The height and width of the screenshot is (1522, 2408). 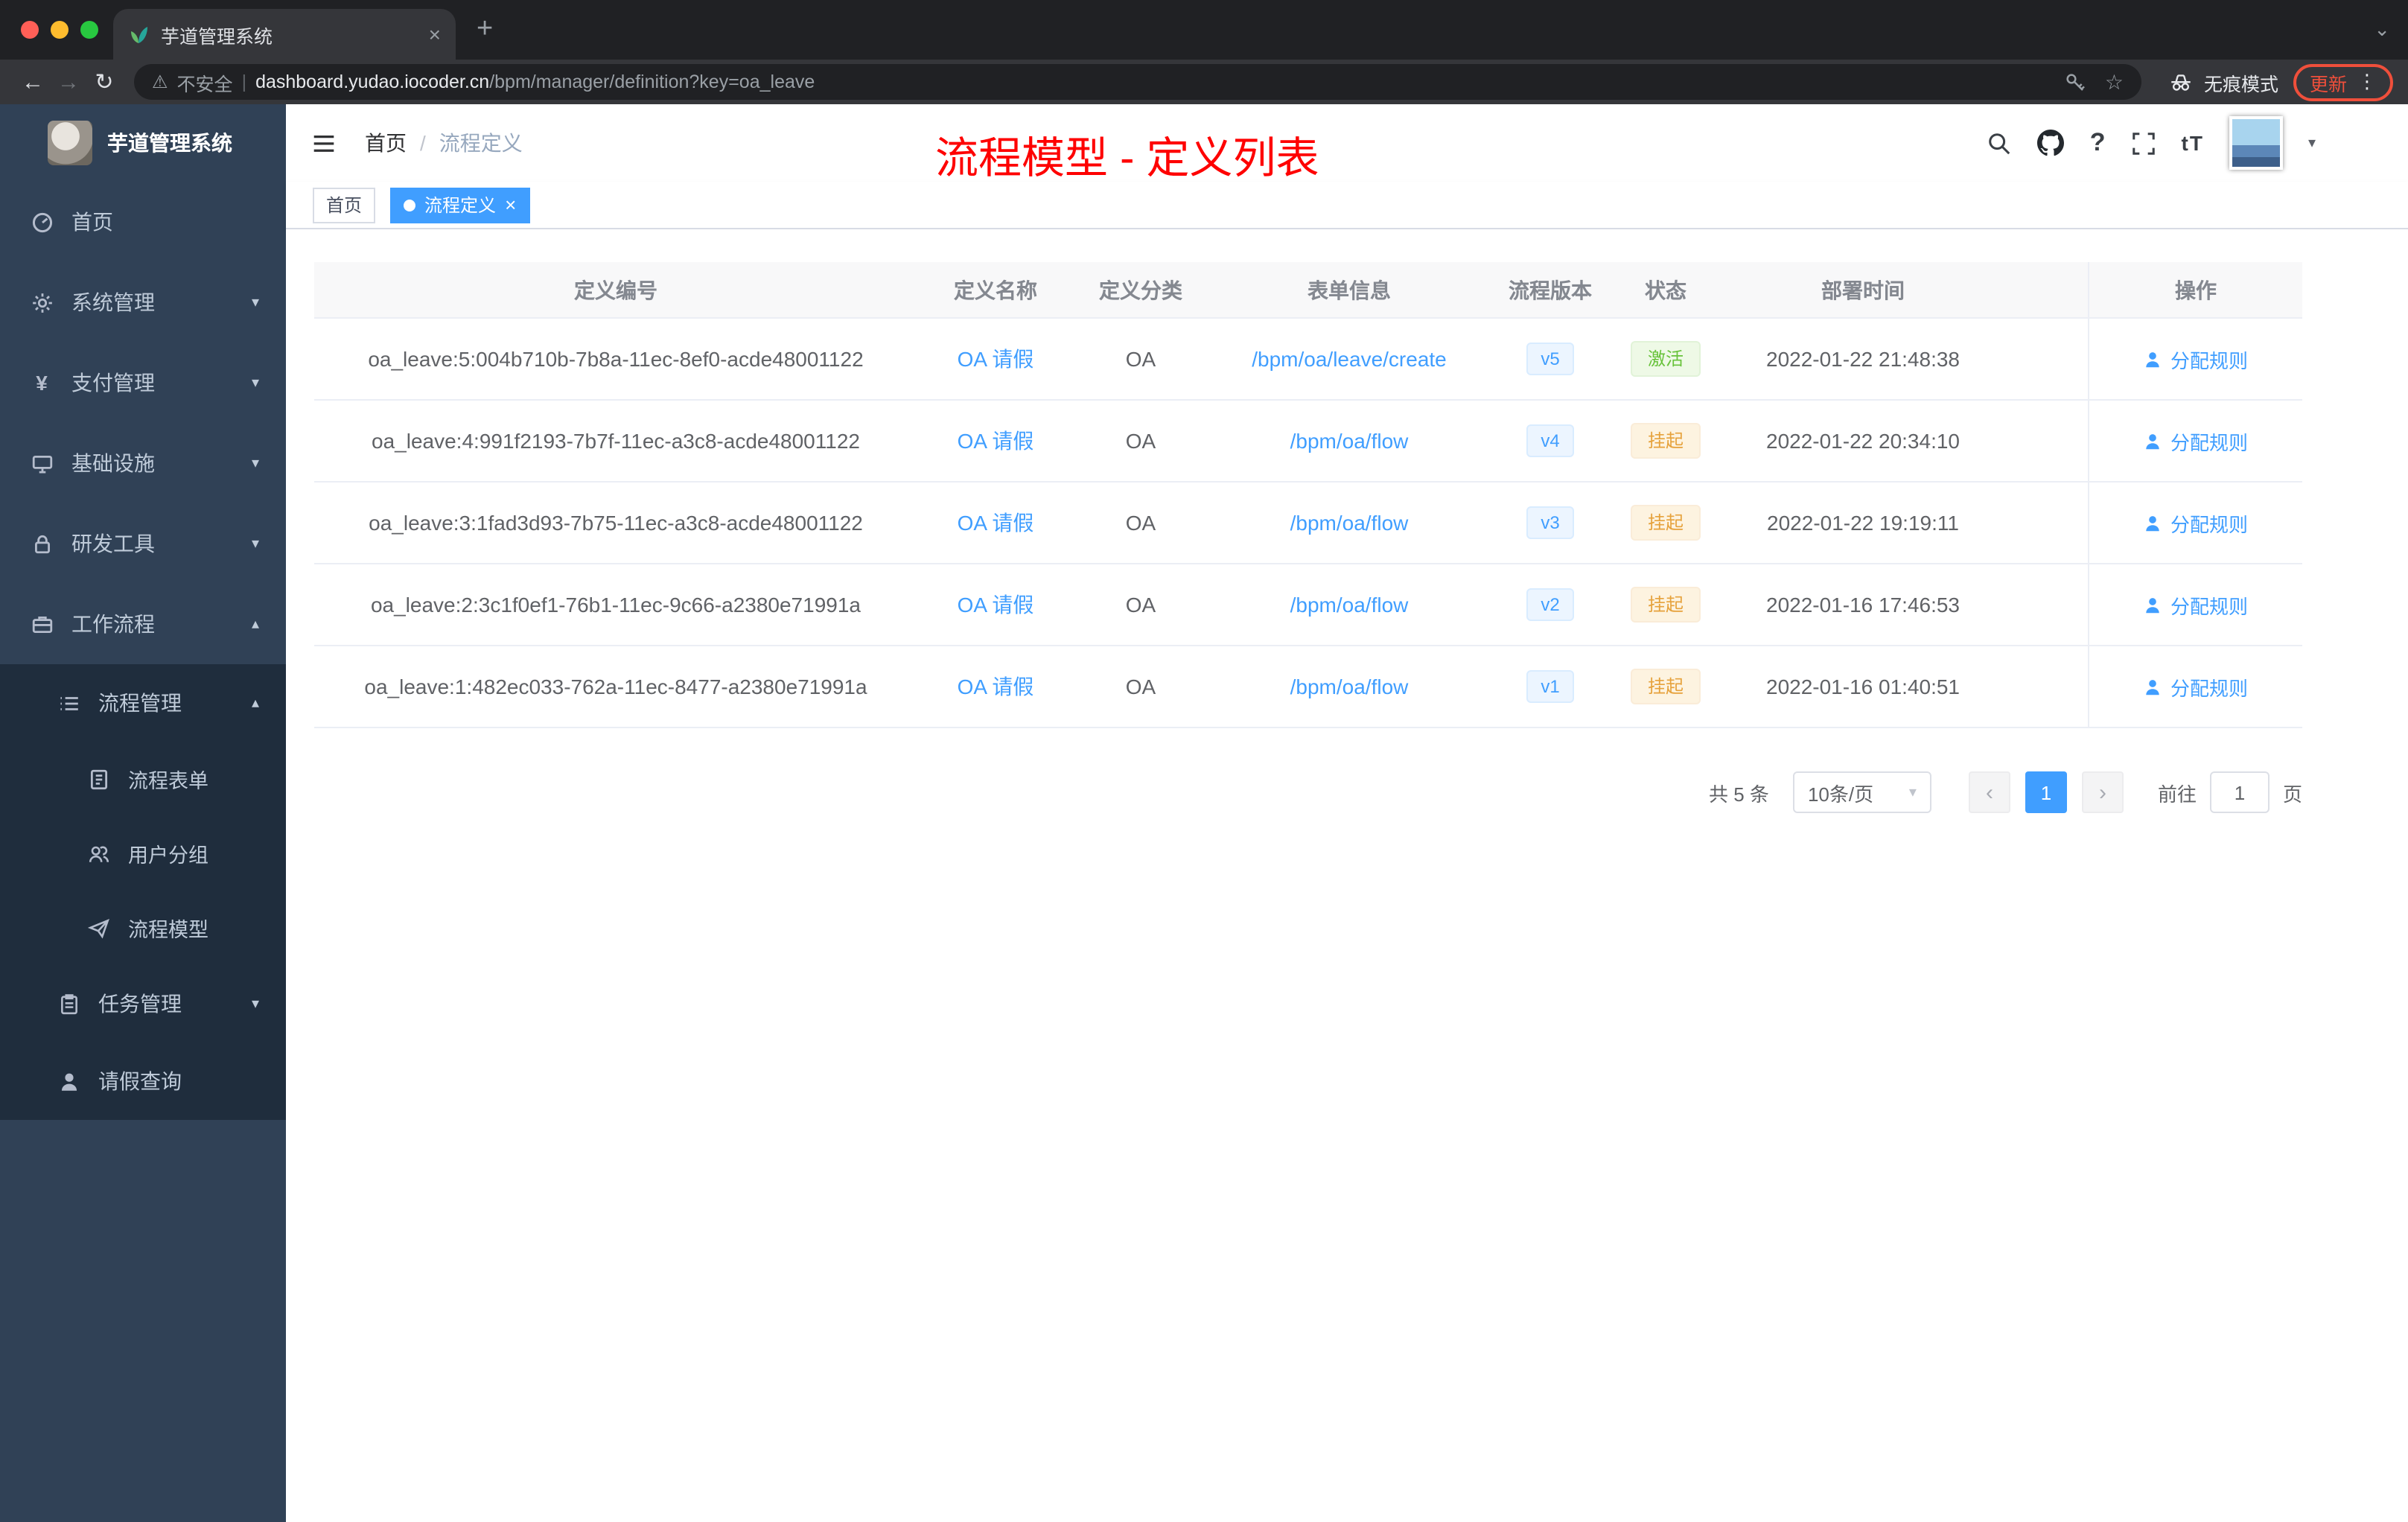 What do you see at coordinates (510, 204) in the screenshot?
I see `tag-close-icon: ×` at bounding box center [510, 204].